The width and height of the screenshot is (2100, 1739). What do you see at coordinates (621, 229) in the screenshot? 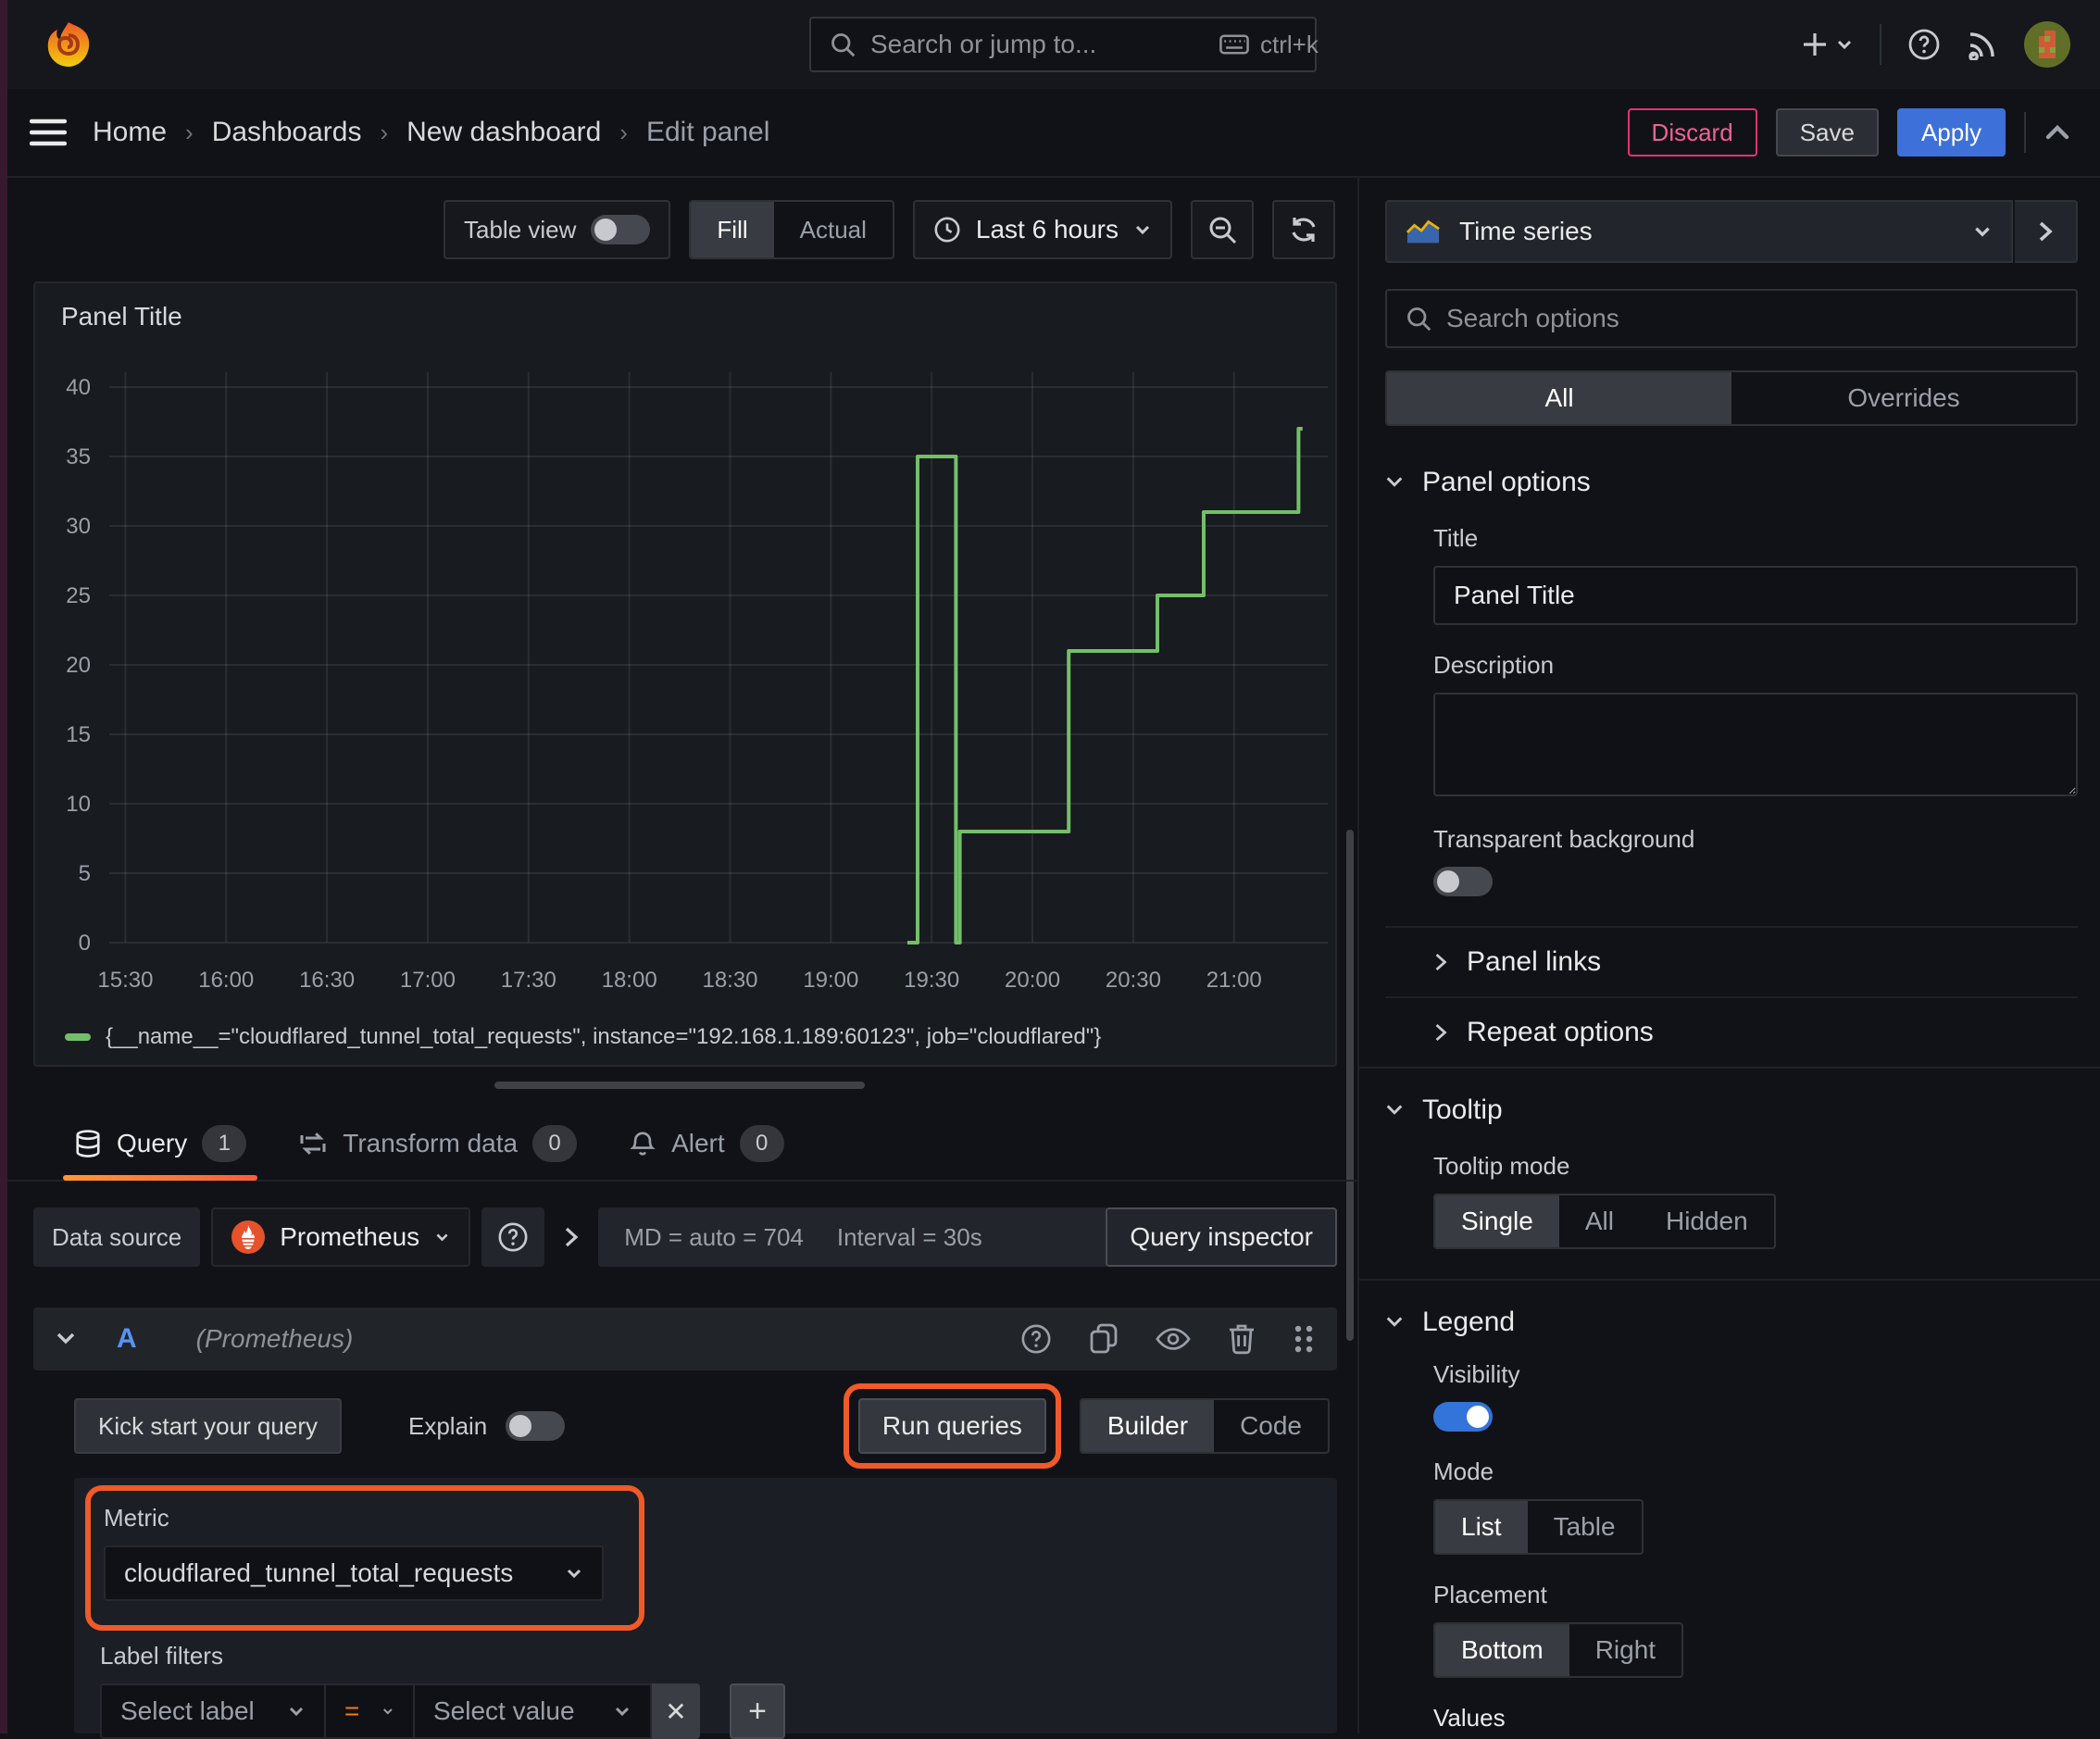
I see `table-view-toggle` at bounding box center [621, 229].